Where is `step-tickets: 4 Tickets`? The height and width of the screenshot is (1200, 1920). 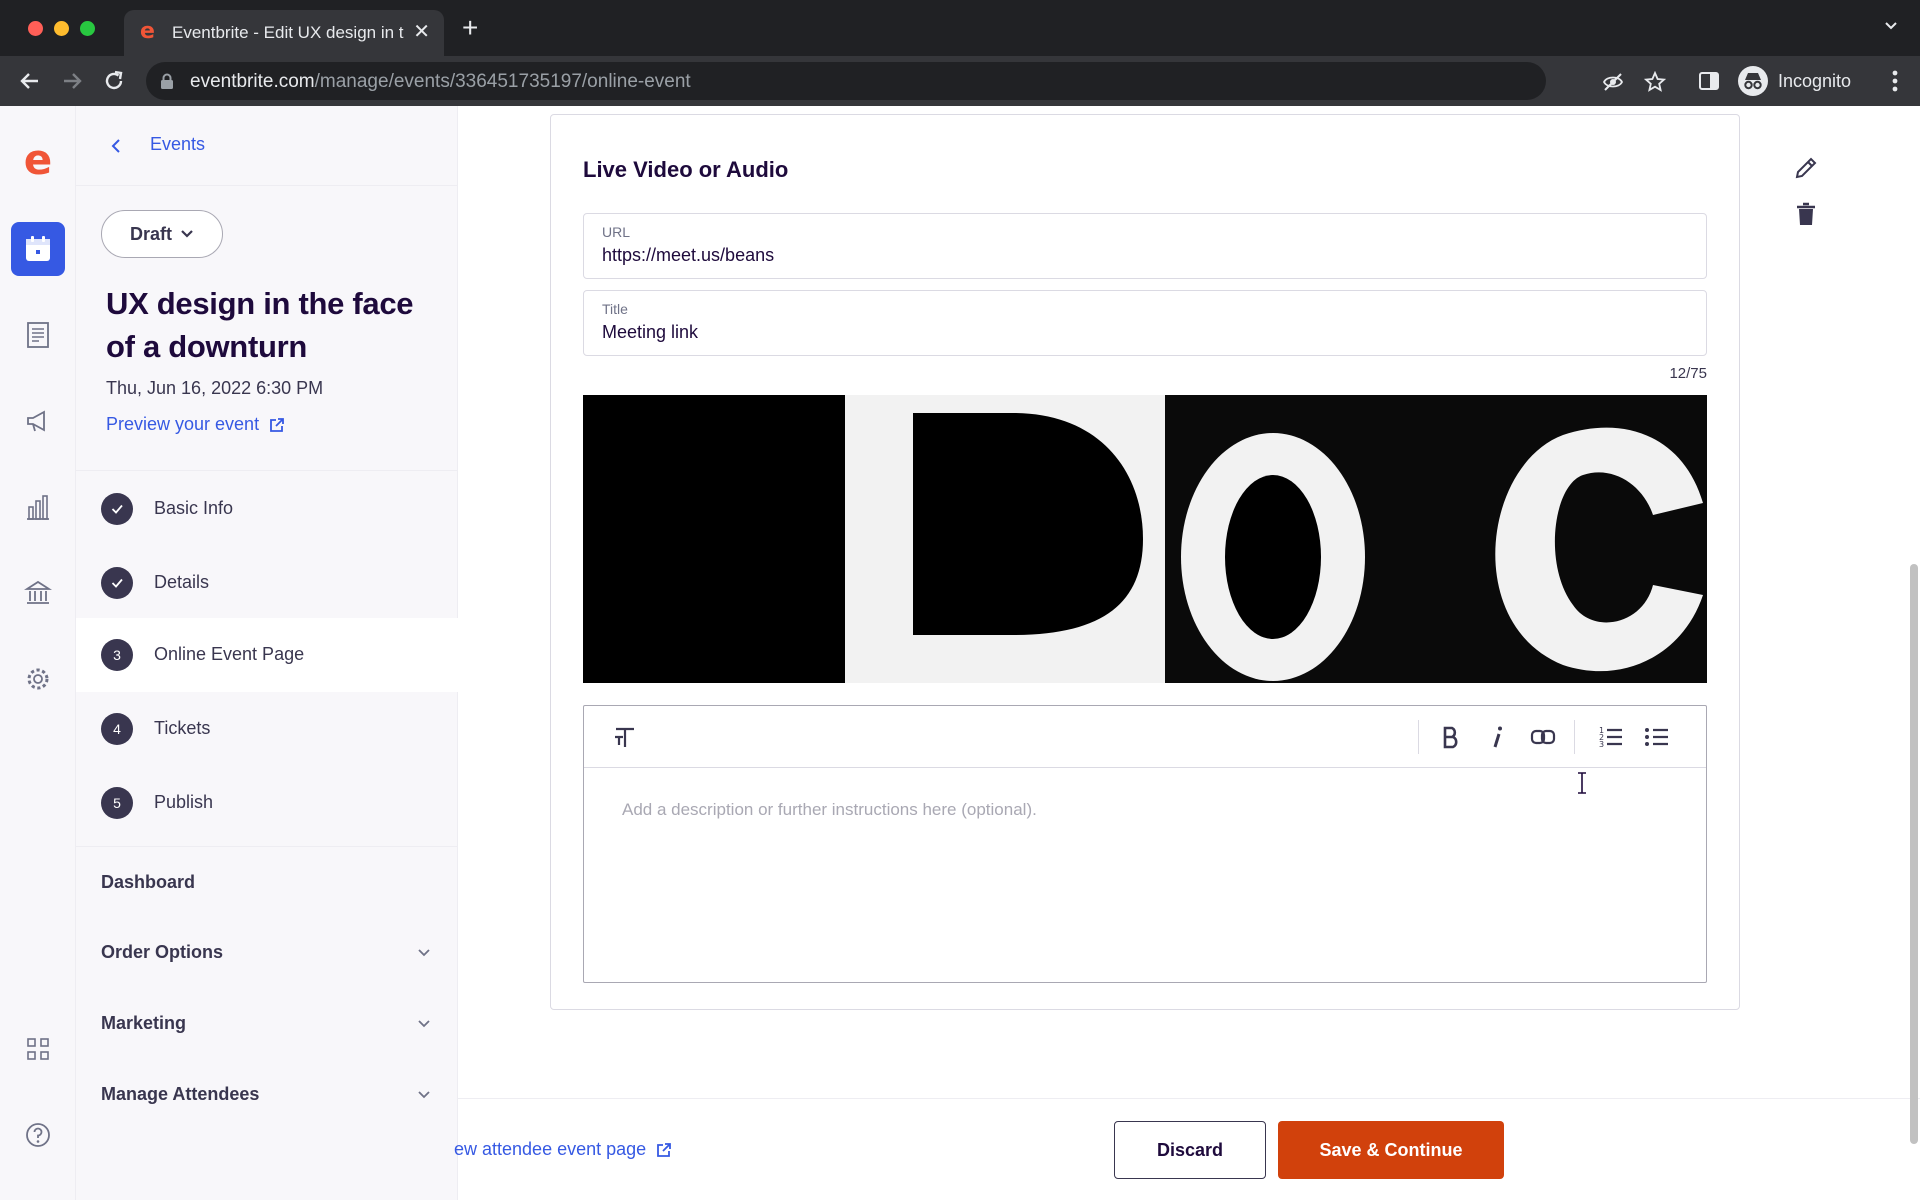
step-tickets: 4 Tickets is located at coordinates (267, 729).